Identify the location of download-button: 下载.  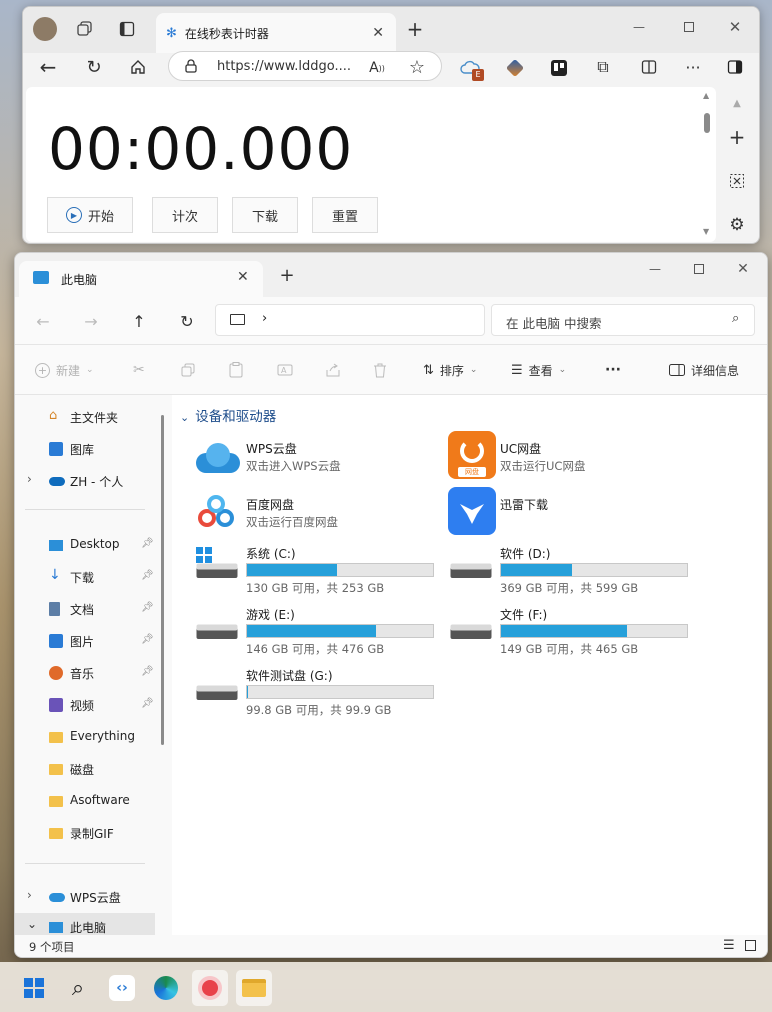
(265, 215).